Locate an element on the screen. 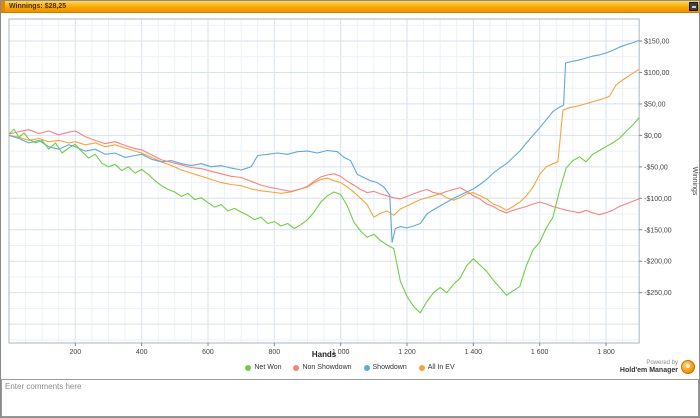 Image resolution: width=700 pixels, height=418 pixels. x-tick-label: 1 800 is located at coordinates (606, 352).